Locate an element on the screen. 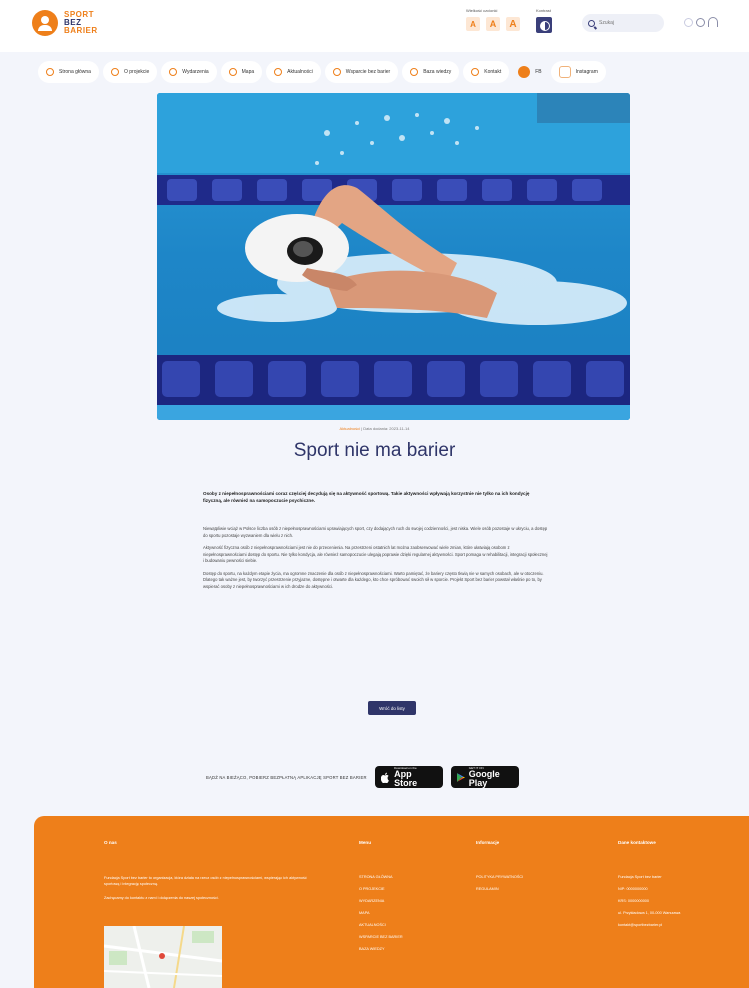  support-icon is located at coordinates (336, 72).